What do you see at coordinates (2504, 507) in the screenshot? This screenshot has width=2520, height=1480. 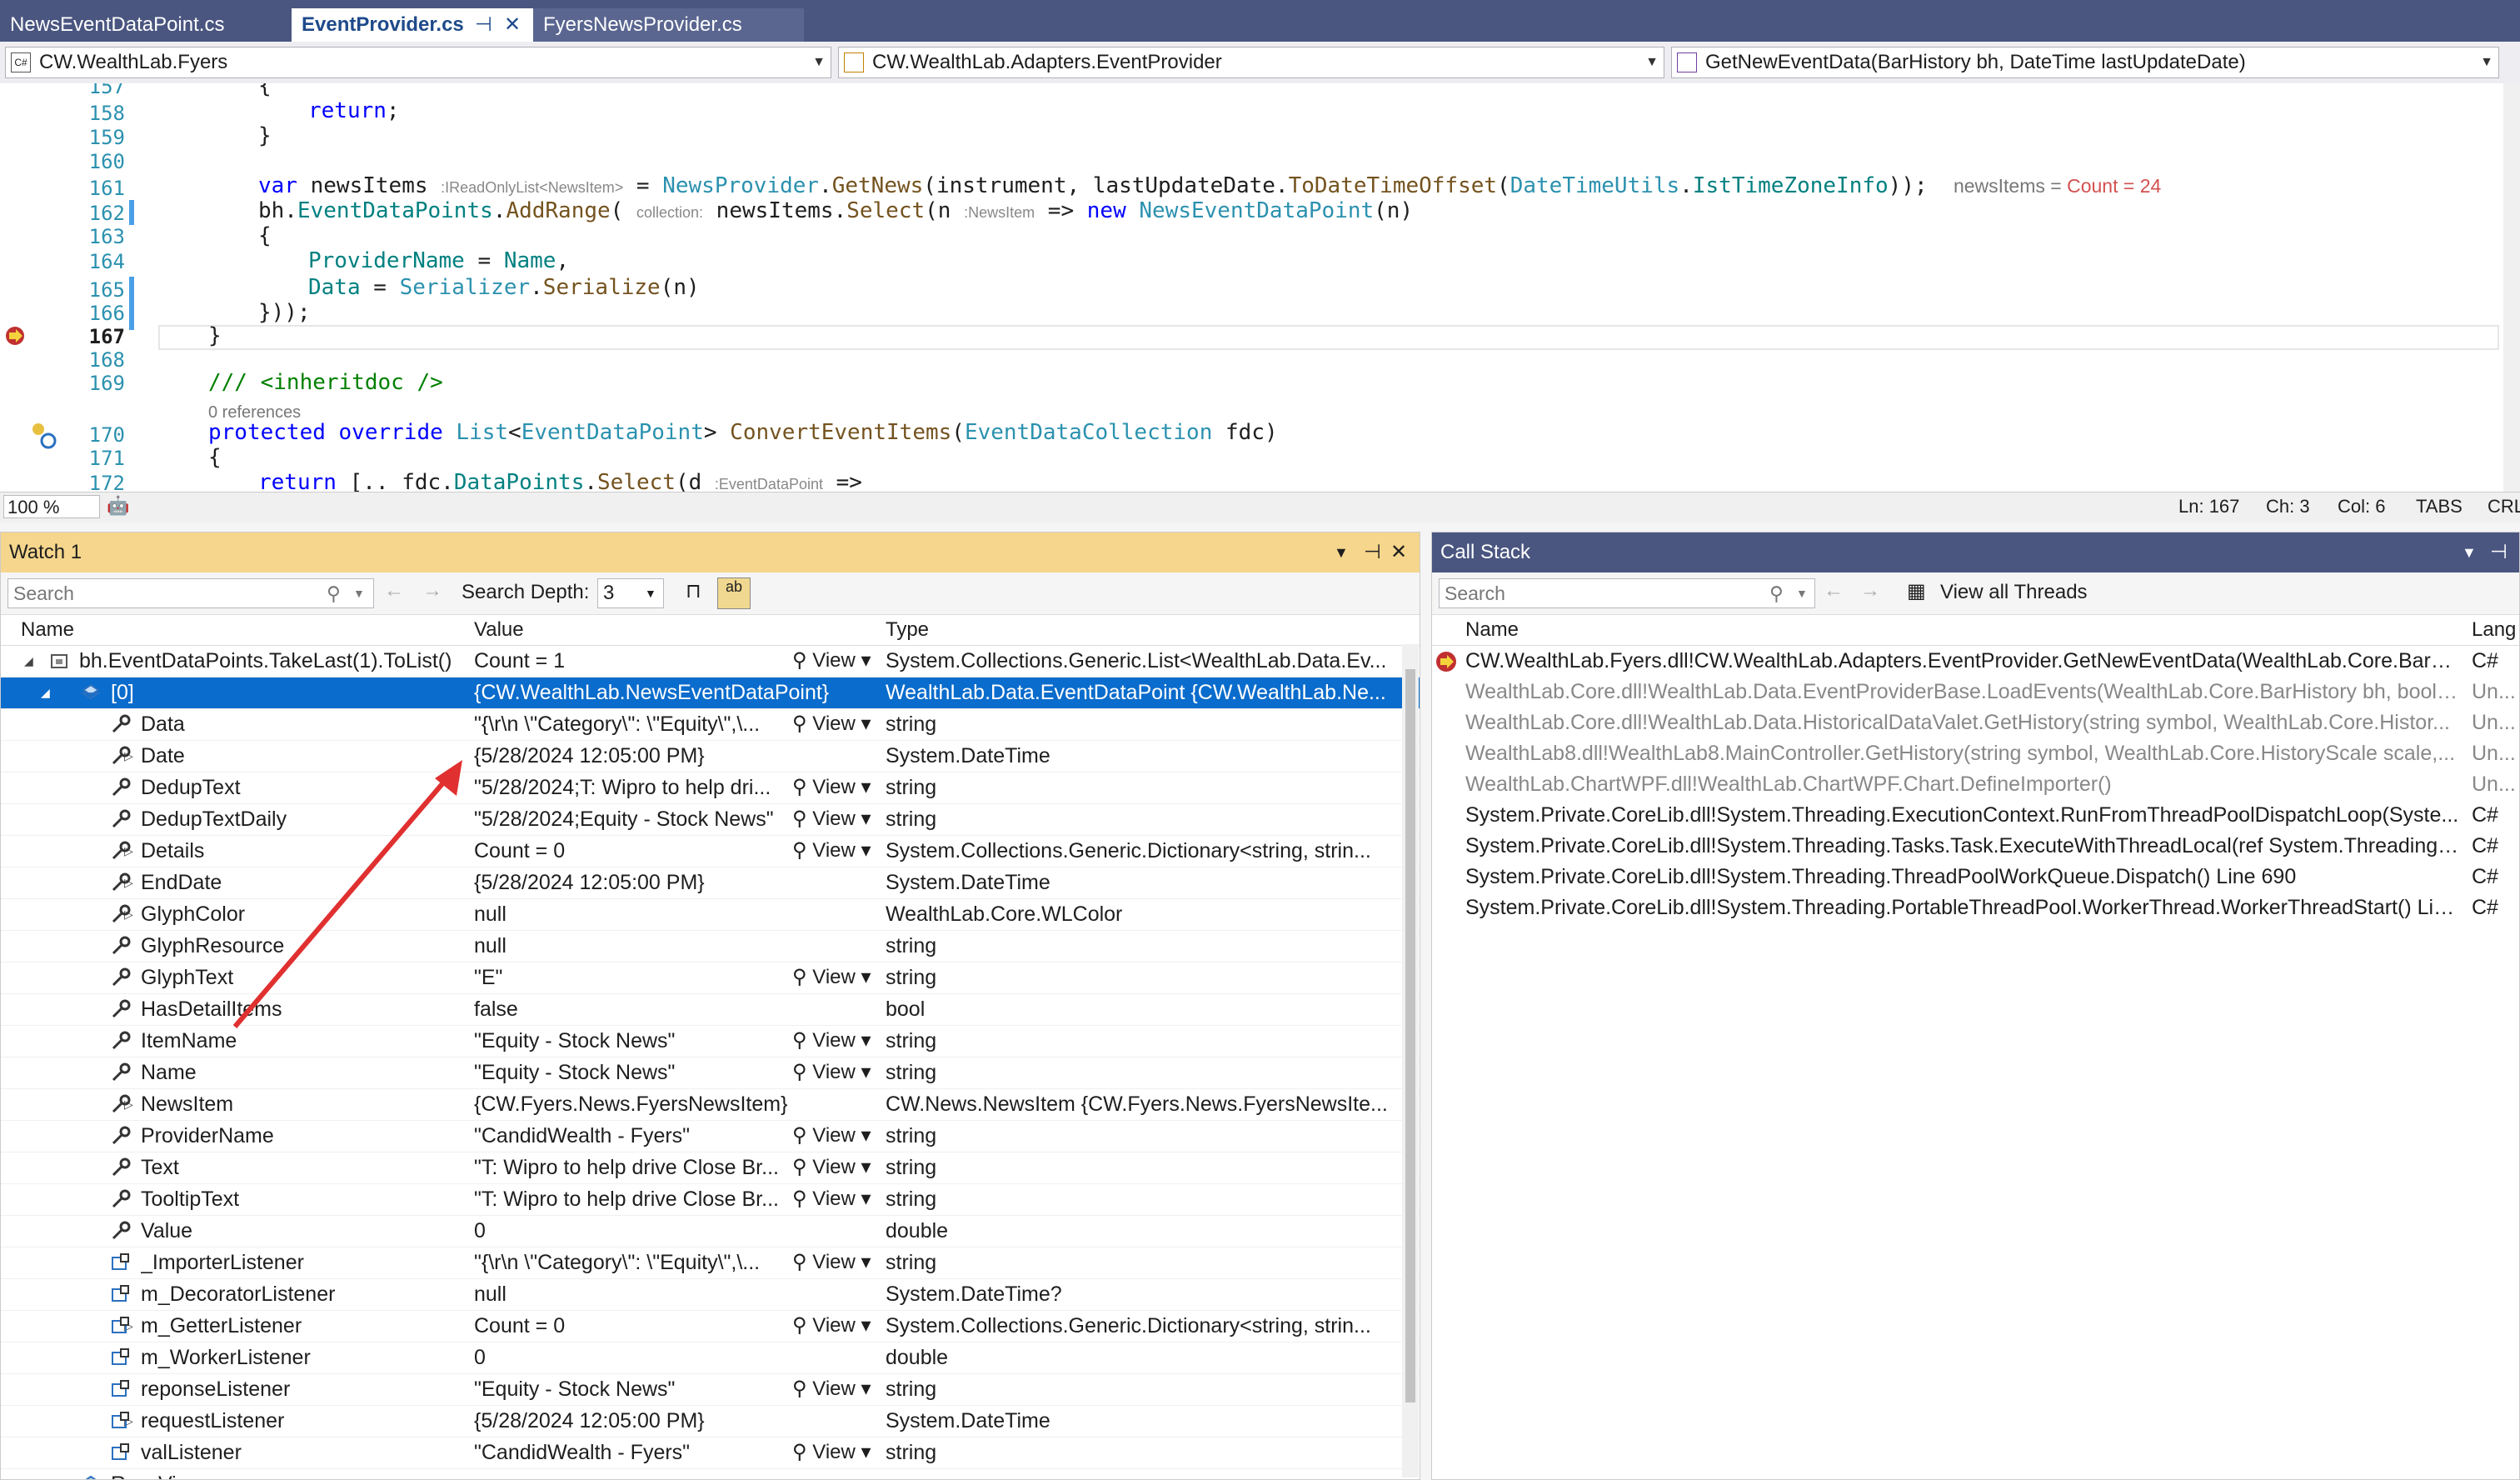 I see `eol-indicator: CRL` at bounding box center [2504, 507].